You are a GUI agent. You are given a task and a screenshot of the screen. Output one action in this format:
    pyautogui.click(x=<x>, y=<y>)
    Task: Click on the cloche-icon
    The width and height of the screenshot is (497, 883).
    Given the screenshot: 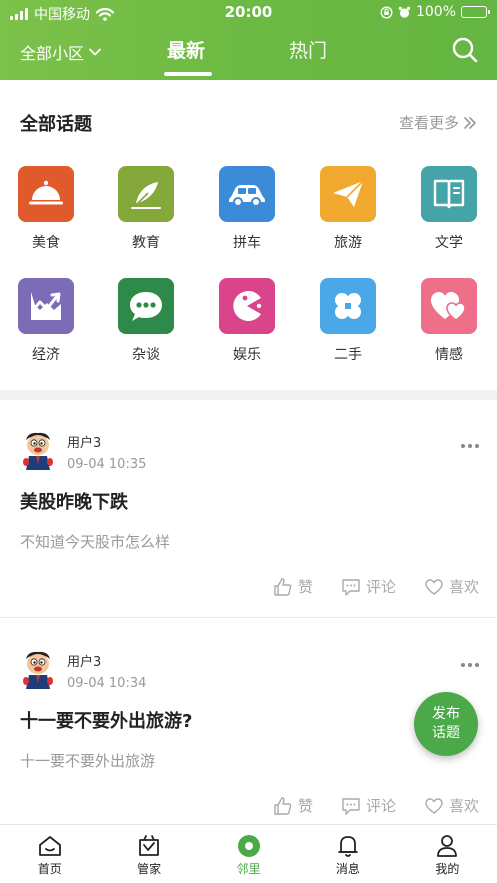 What is the action you would take?
    pyautogui.click(x=46, y=194)
    